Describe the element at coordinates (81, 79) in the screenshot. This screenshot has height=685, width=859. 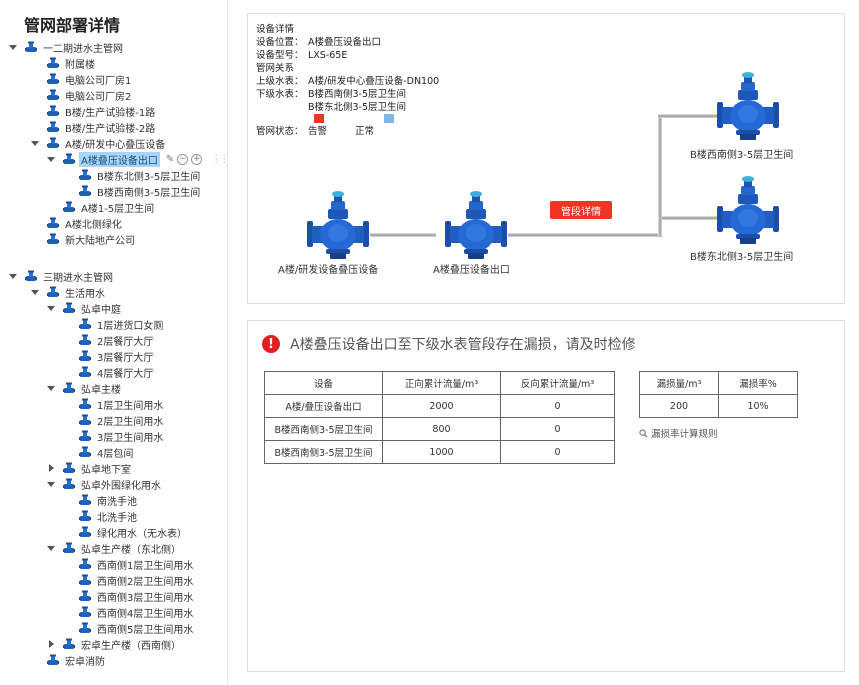
I see `tree-node: 电脑公司厂房1` at that location.